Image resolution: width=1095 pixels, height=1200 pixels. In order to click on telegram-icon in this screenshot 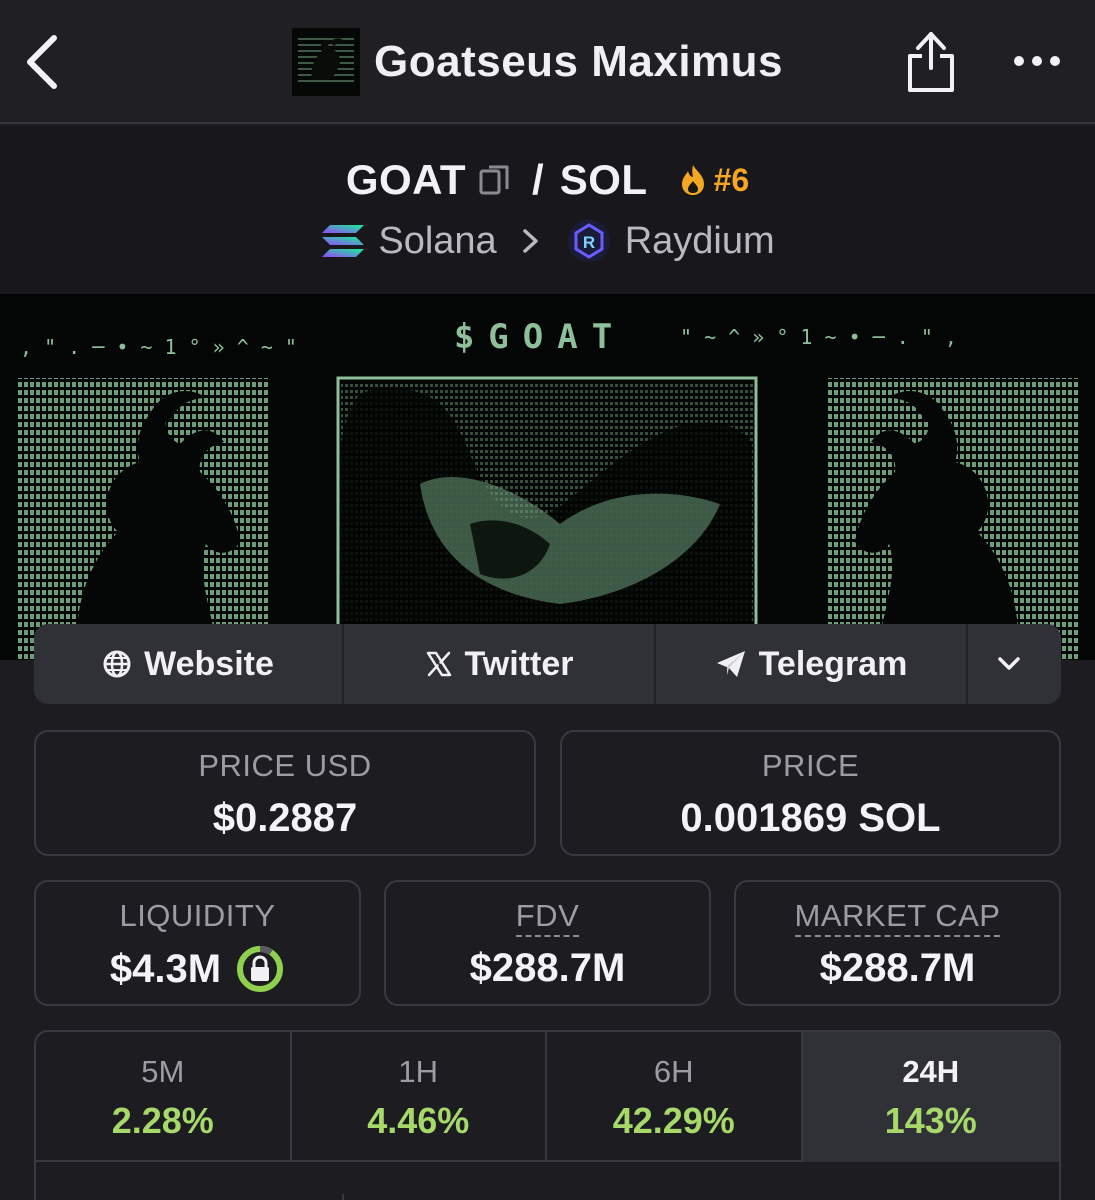, I will do `click(730, 664)`.